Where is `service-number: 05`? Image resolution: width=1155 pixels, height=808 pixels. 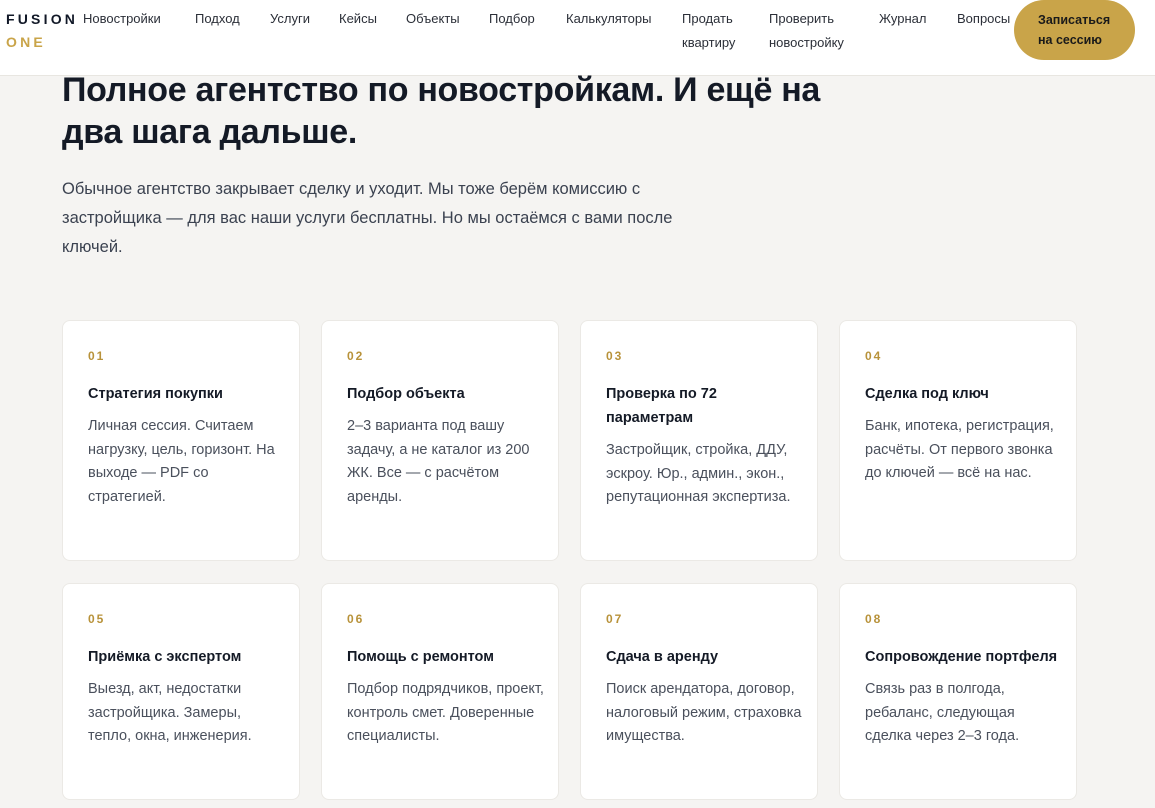 service-number: 05 is located at coordinates (97, 619).